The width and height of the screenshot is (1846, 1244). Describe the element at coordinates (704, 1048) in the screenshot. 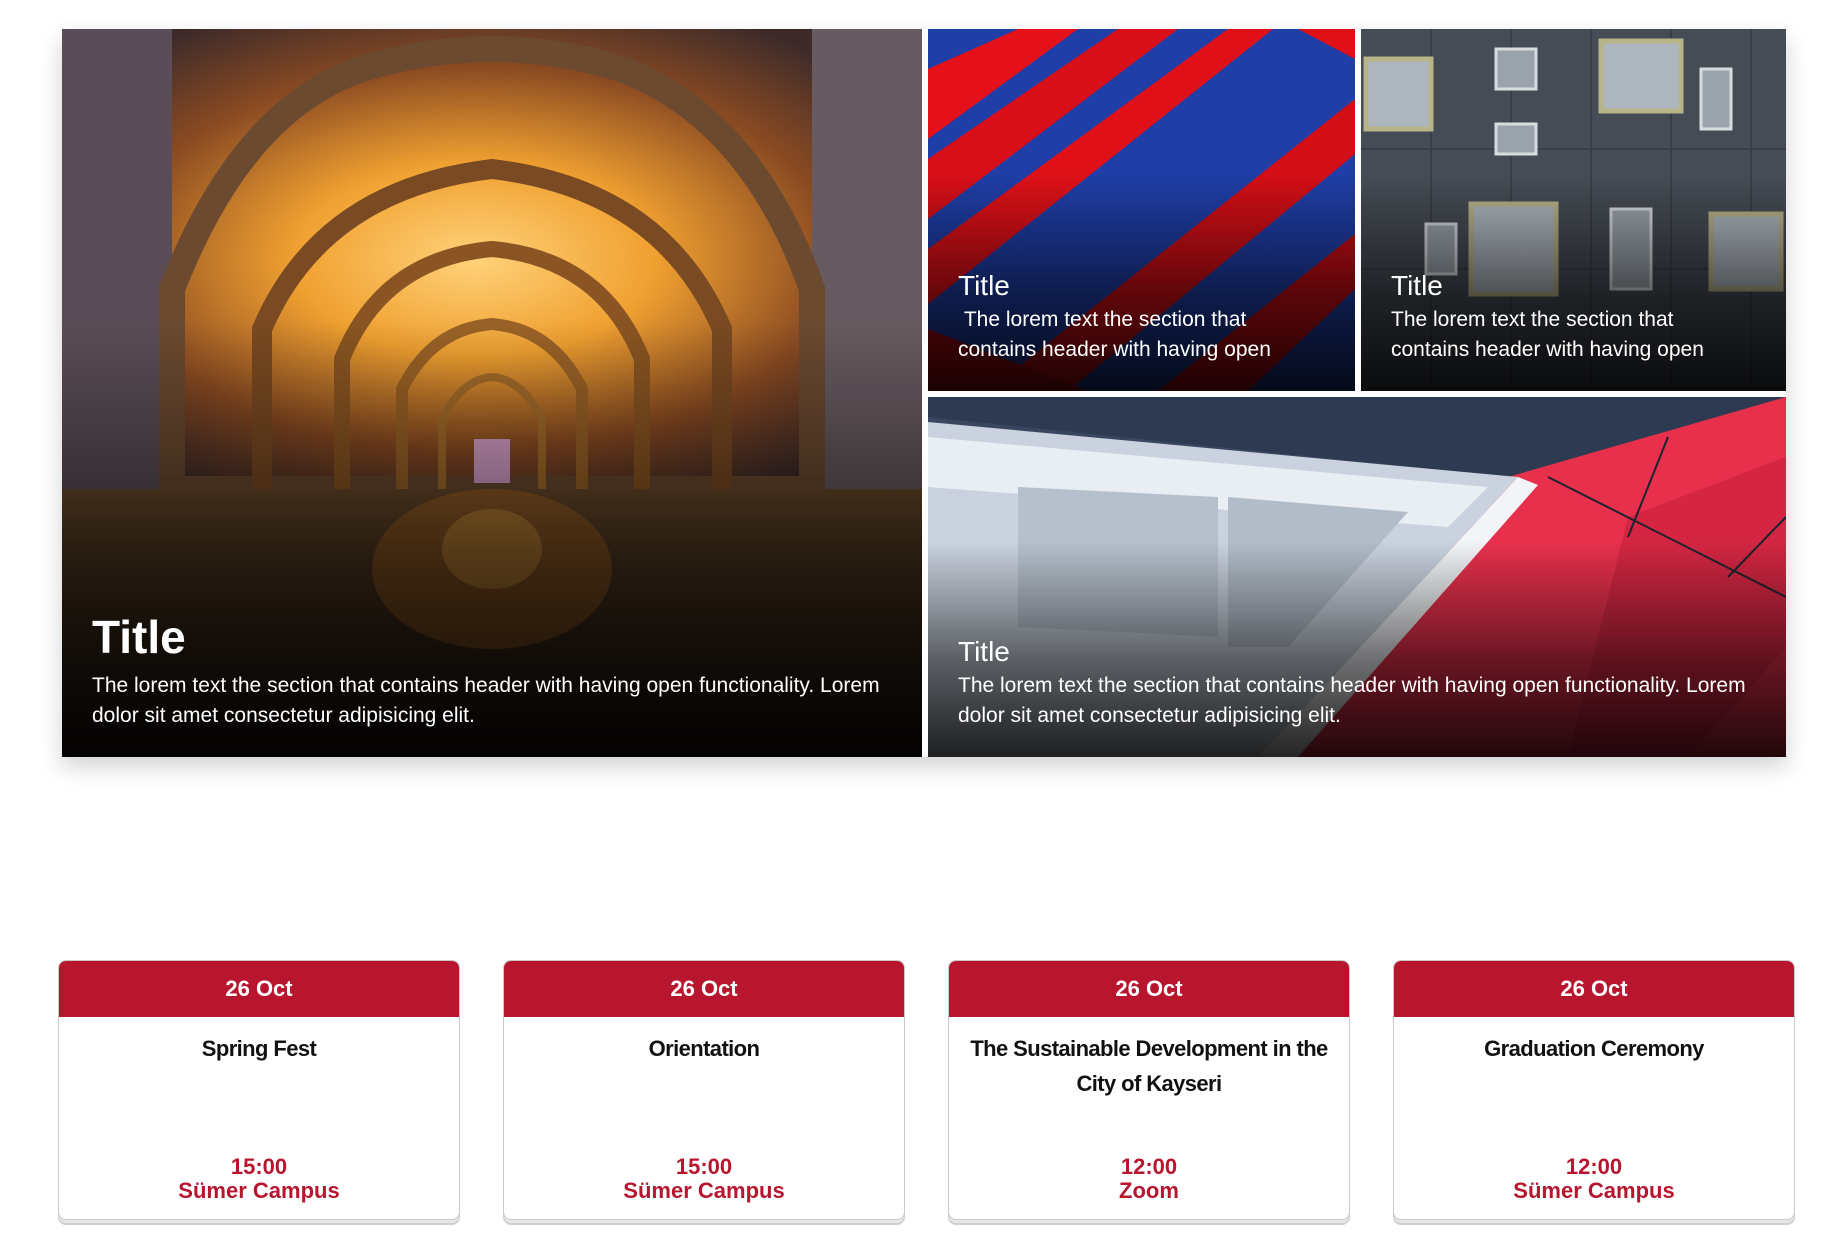

I see `event-title: Orientation` at that location.